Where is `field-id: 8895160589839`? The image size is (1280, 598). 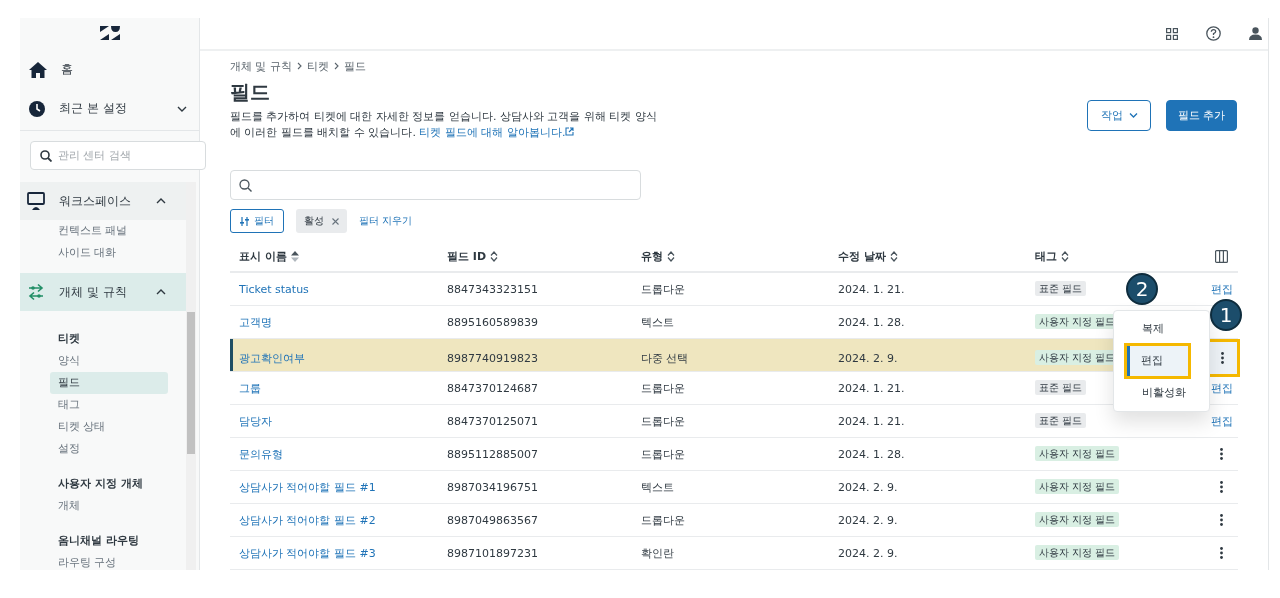
field-id: 8895160589839 is located at coordinates (492, 322).